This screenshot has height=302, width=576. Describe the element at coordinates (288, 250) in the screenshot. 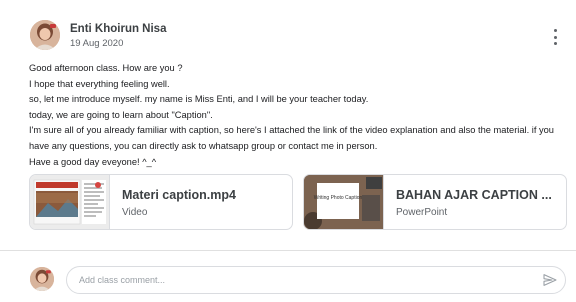

I see `divider` at that location.